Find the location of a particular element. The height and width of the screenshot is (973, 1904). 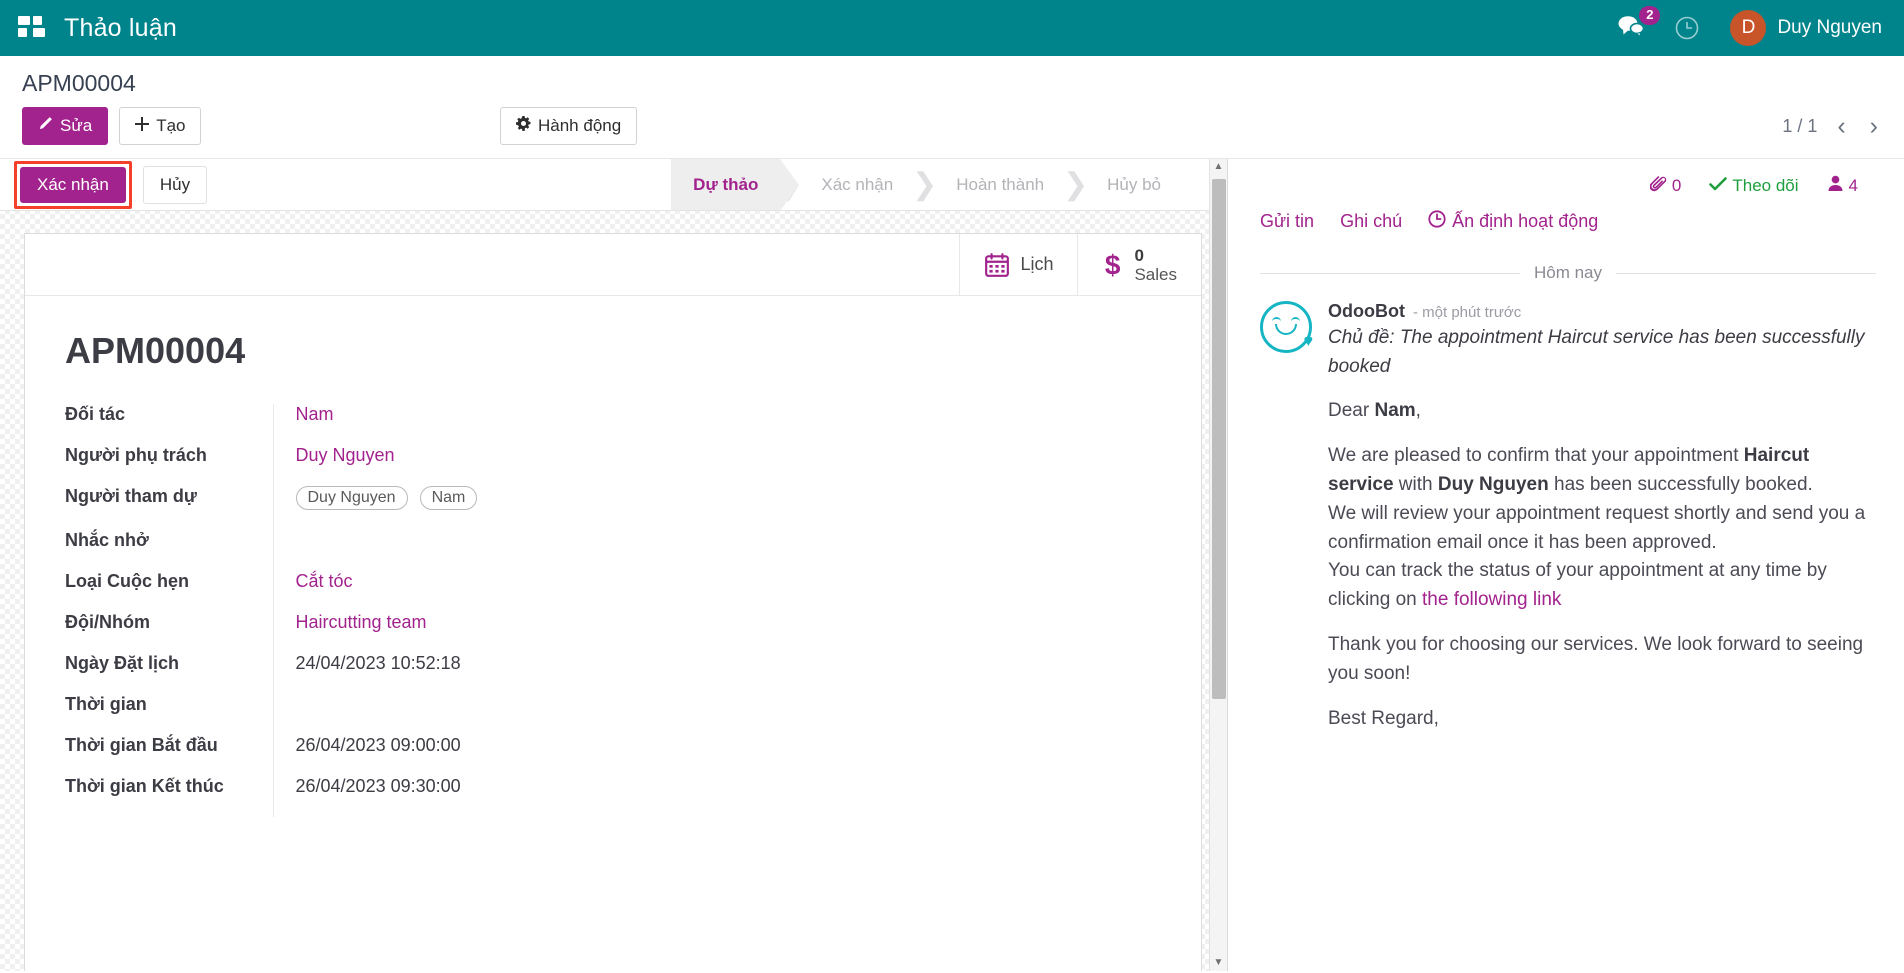

create-button: Tạo is located at coordinates (160, 126).